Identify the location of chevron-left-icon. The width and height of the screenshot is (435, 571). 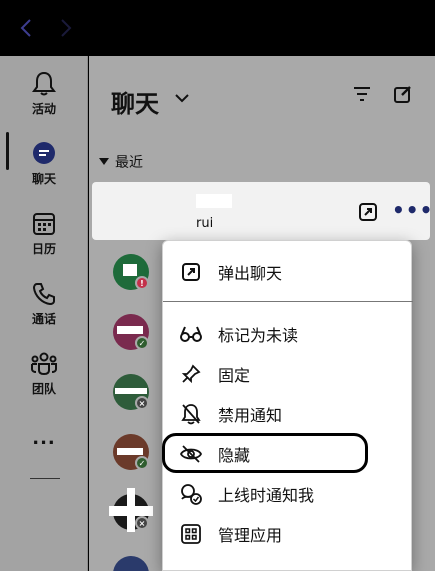
(26, 28).